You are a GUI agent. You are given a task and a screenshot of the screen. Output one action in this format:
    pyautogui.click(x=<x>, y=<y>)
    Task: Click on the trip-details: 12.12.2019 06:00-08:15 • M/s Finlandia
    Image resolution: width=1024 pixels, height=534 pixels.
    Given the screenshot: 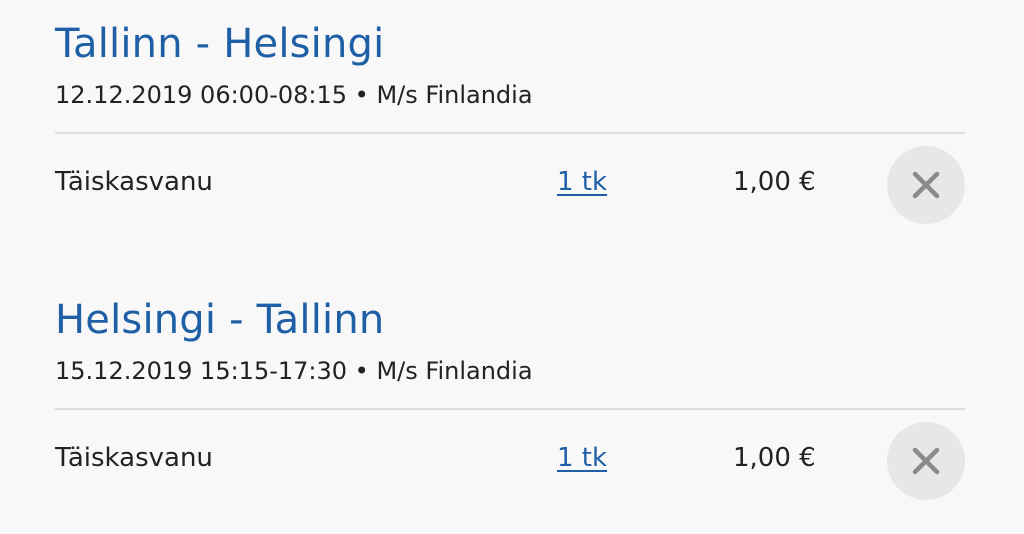 What is the action you would take?
    pyautogui.click(x=510, y=95)
    